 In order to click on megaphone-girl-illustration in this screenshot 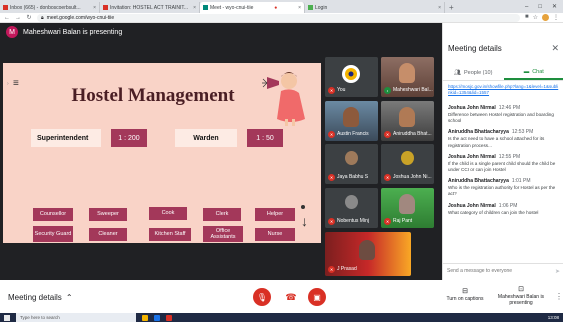, I will do `click(283, 99)`.